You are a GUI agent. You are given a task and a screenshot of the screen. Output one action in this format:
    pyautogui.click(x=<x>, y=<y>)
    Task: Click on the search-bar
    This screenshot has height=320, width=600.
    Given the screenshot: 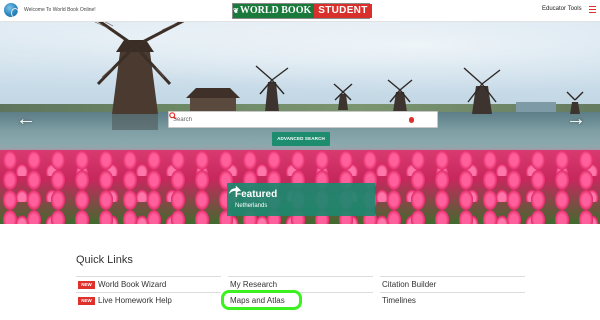 What is the action you would take?
    pyautogui.click(x=303, y=119)
    